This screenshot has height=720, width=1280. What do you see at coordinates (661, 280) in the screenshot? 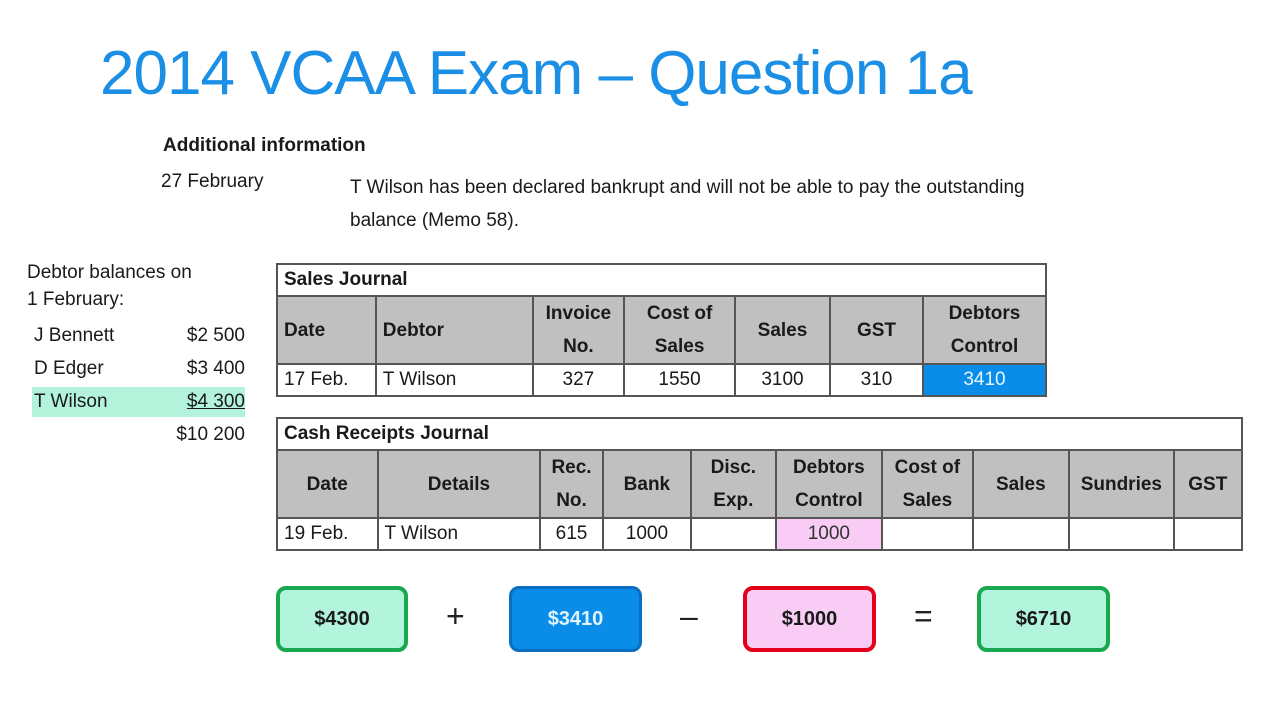
I see `sales-journal-title: Sales Journal` at bounding box center [661, 280].